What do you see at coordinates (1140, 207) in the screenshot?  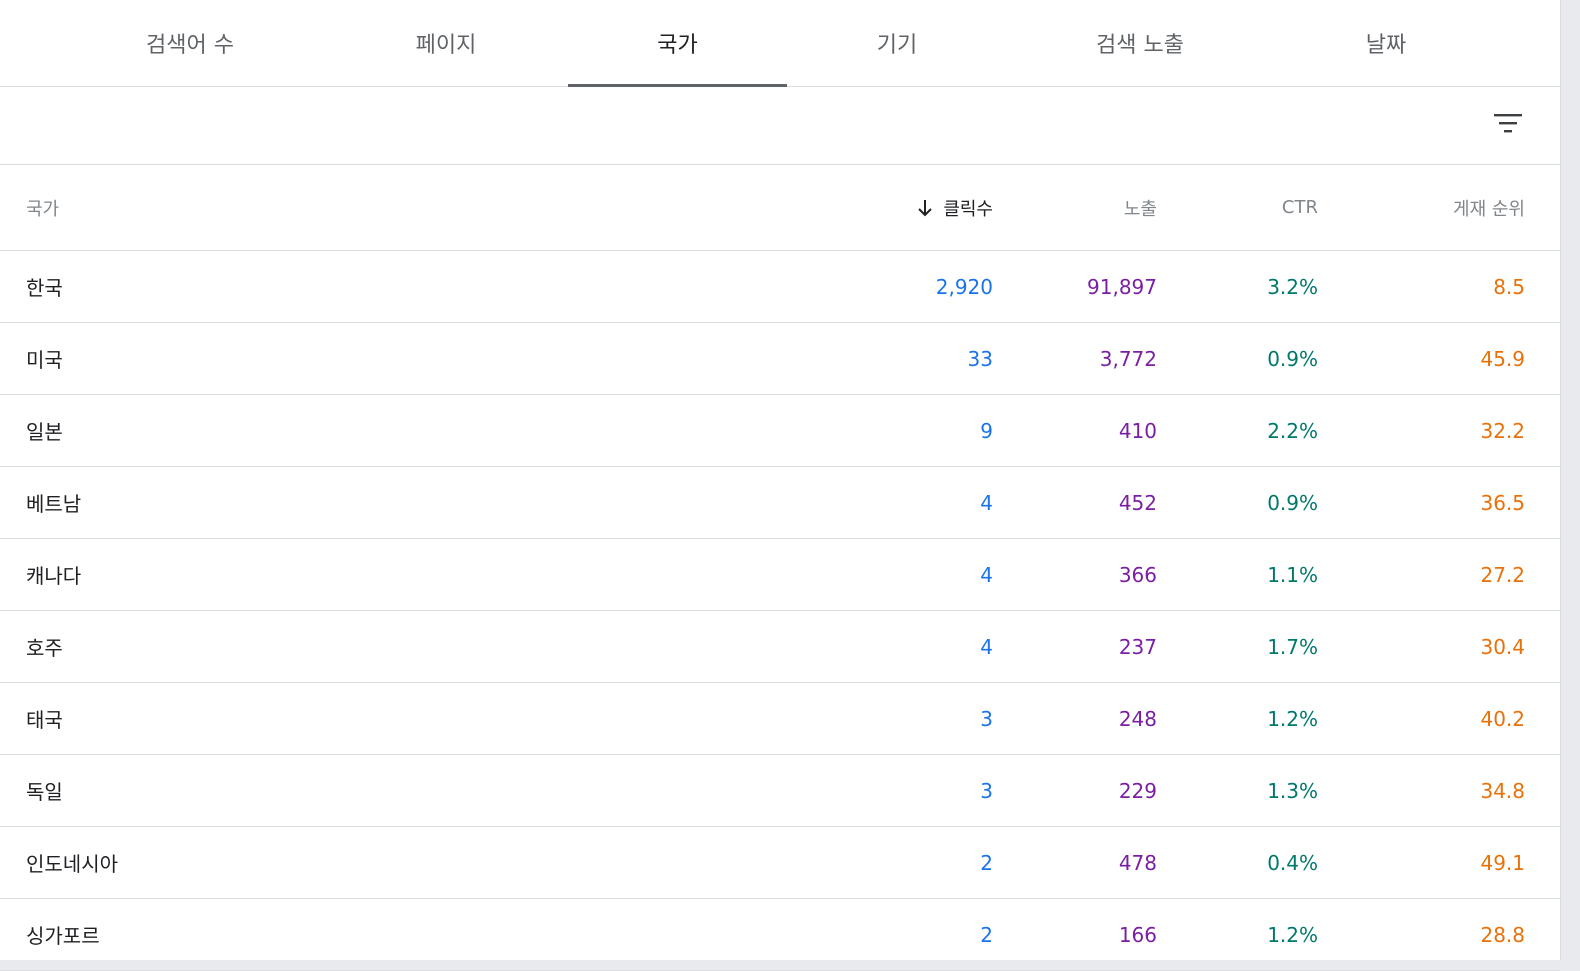 I see `header-impressions: 노출` at bounding box center [1140, 207].